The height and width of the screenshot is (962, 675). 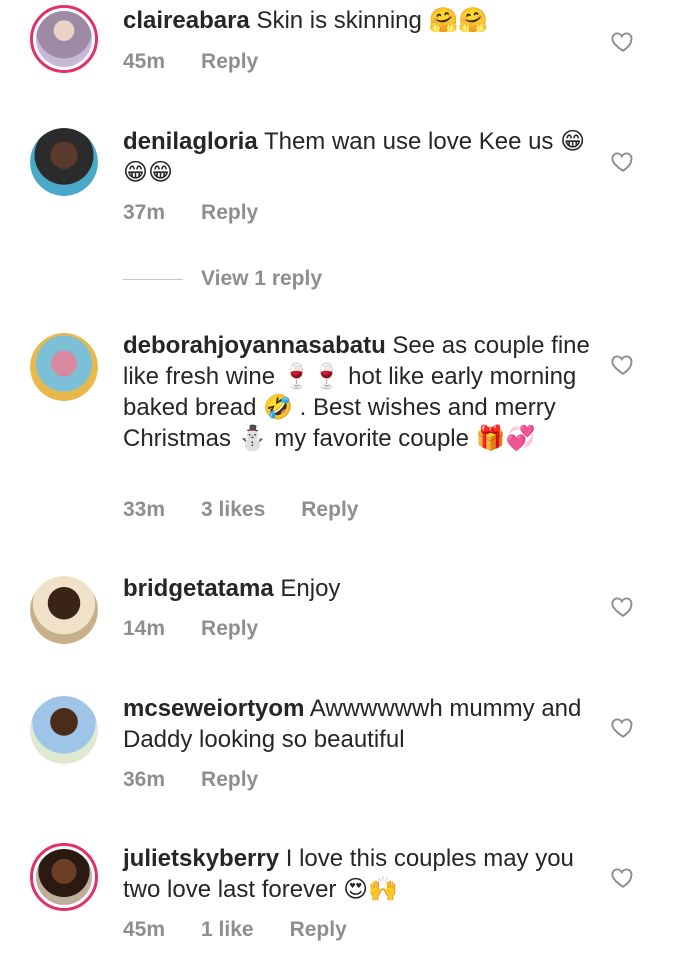 What do you see at coordinates (213, 708) in the screenshot?
I see `comment-username: mcseweiortyom` at bounding box center [213, 708].